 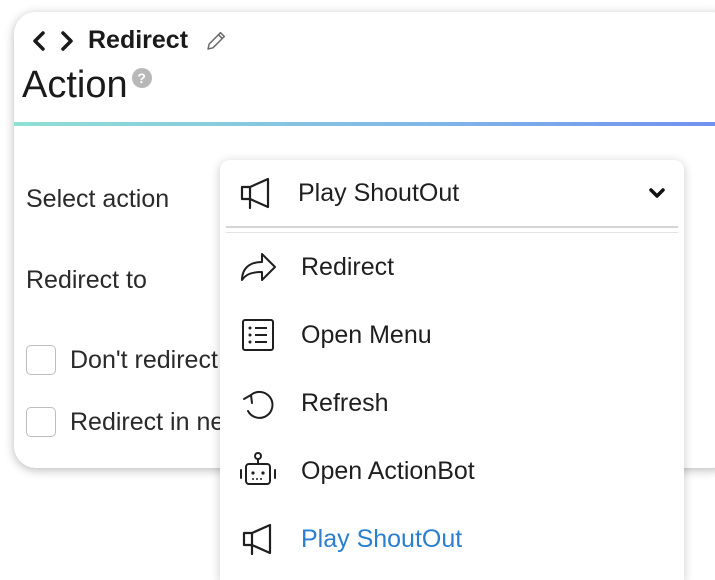 I want to click on dont-redirect-row: Don't redirect, so click(x=122, y=360).